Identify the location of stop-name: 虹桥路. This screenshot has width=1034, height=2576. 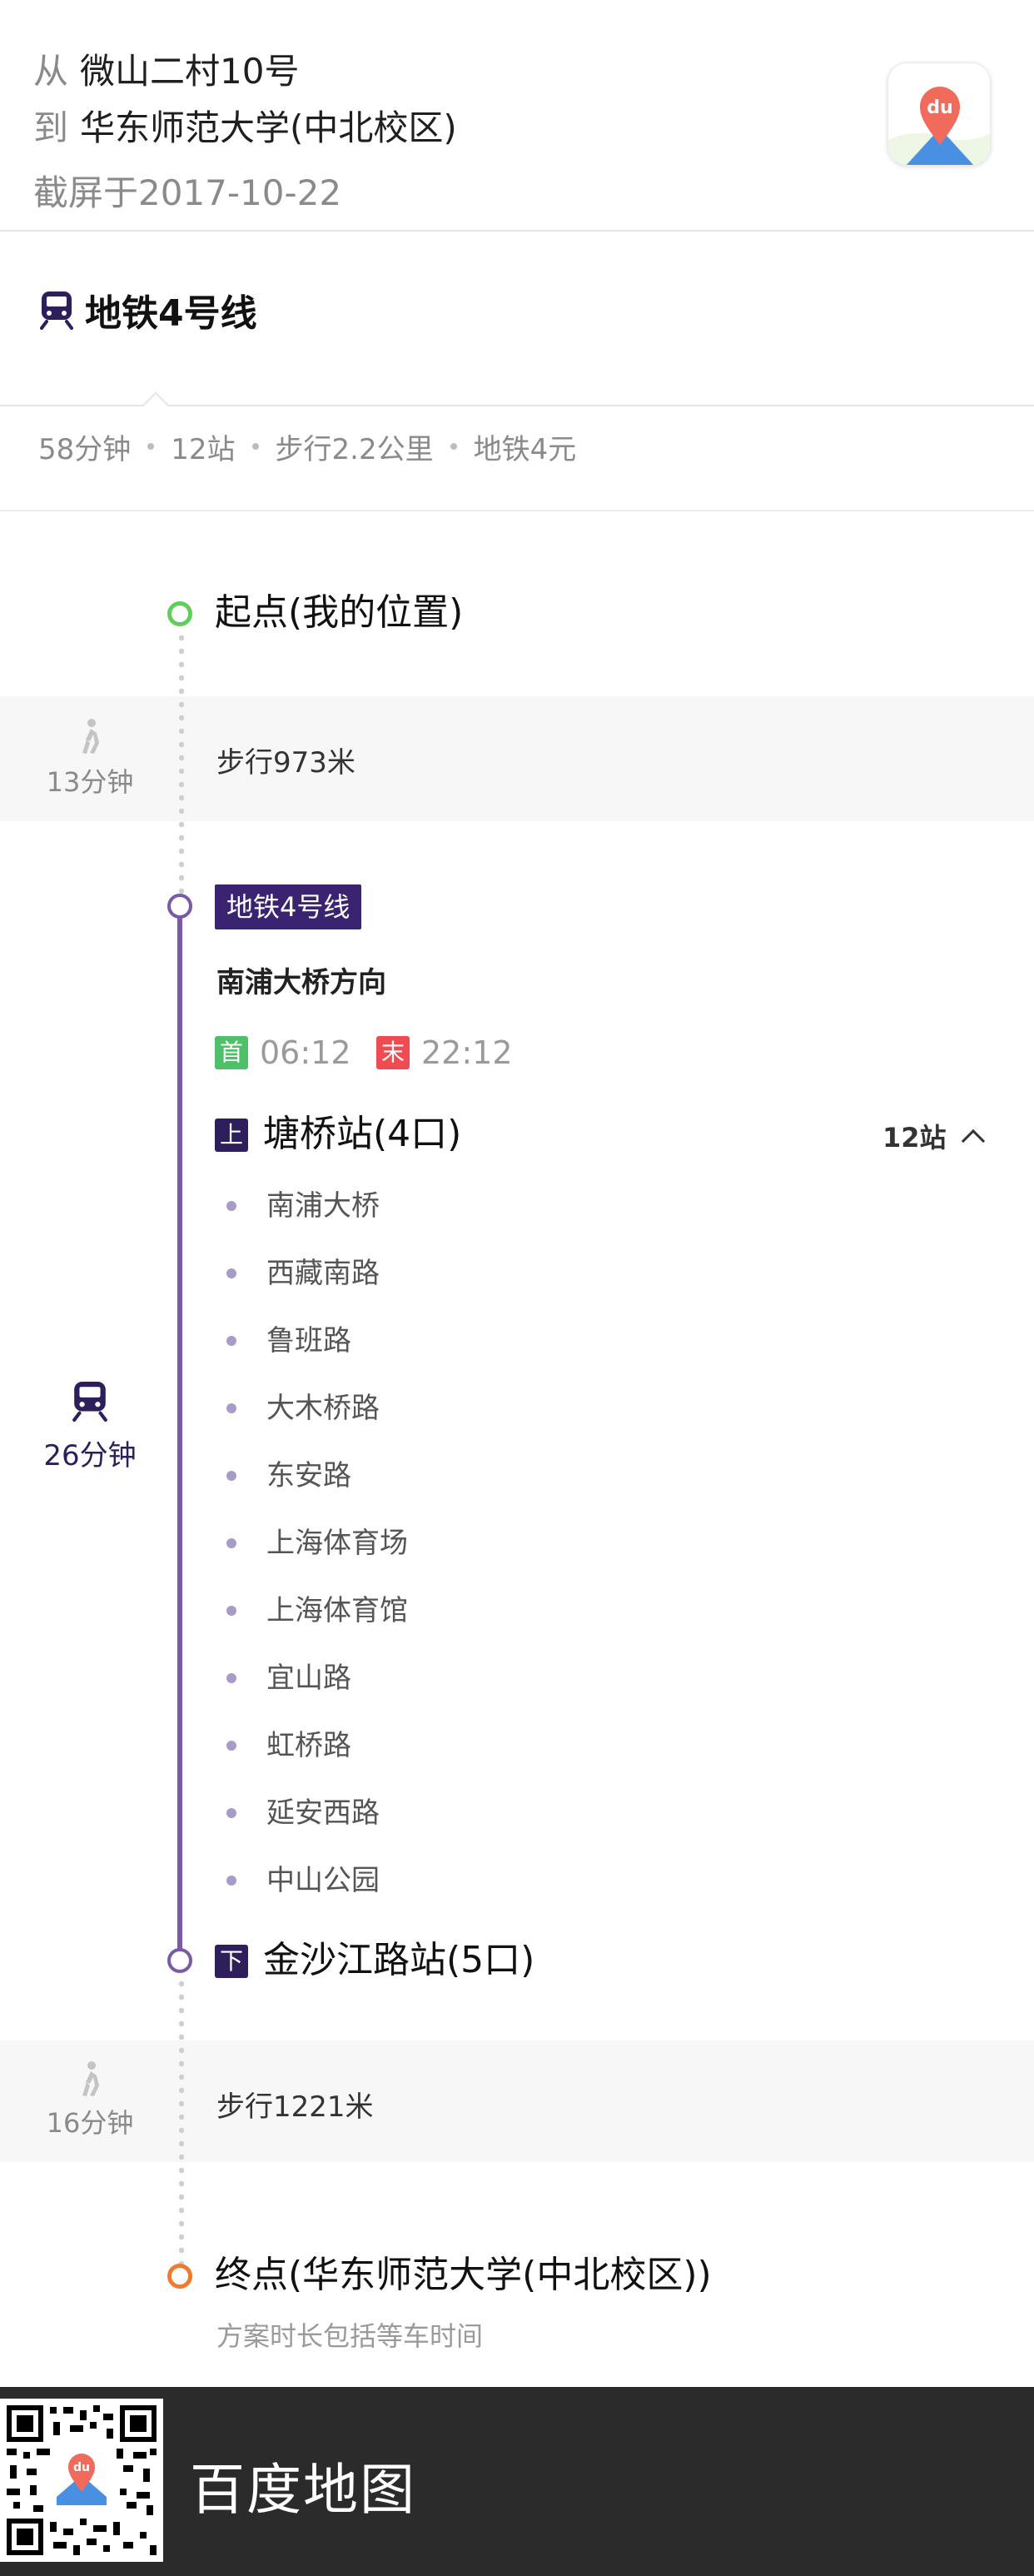
(309, 1745).